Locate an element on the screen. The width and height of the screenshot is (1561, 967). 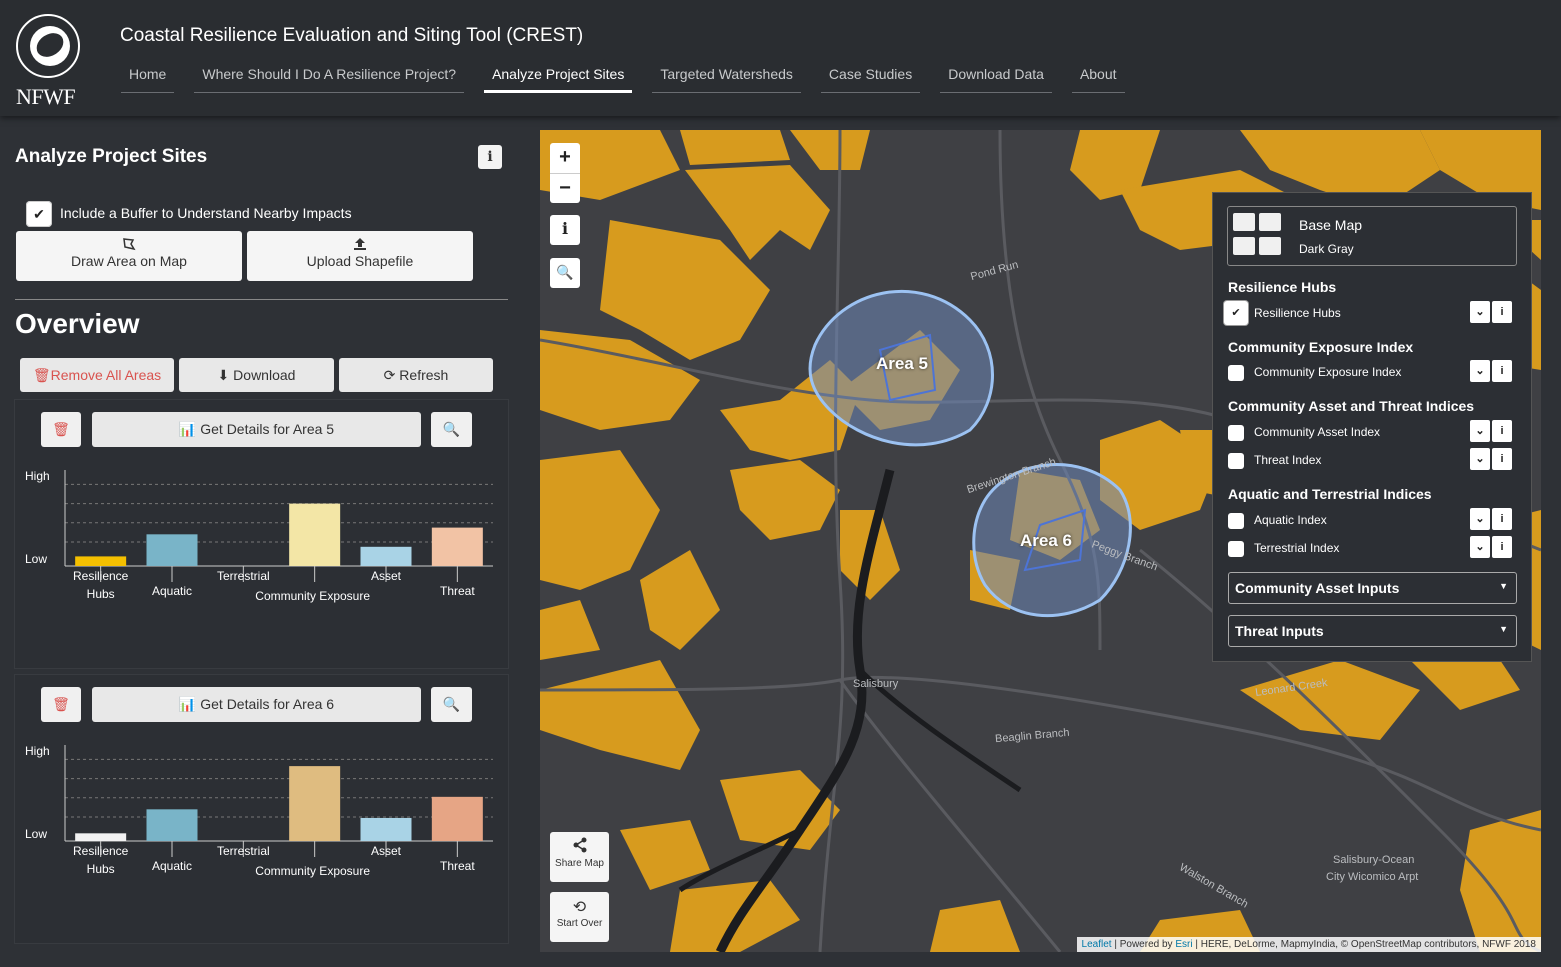
caret-down-icon: ▼ is located at coordinates (1503, 586).